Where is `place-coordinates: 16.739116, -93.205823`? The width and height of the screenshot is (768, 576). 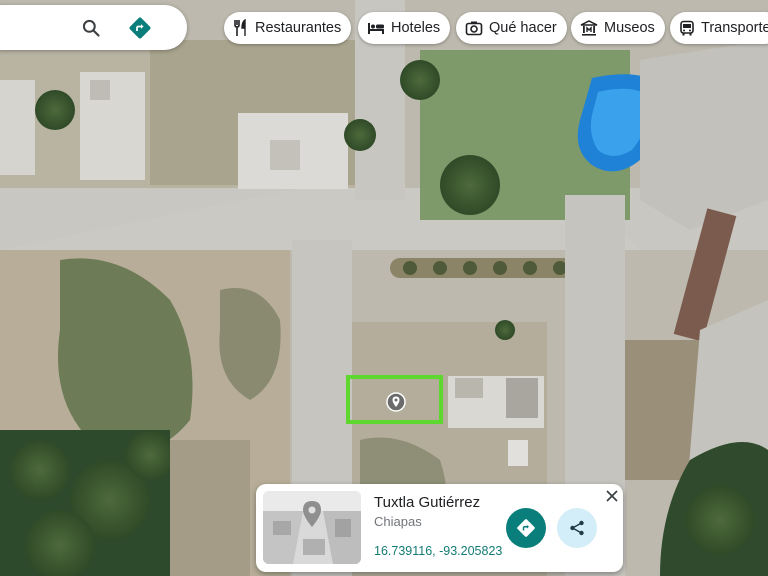
place-coordinates: 16.739116, -93.205823 is located at coordinates (438, 551).